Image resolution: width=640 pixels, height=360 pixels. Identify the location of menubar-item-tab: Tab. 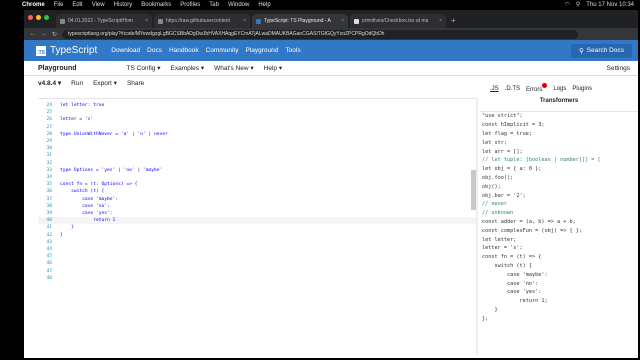
(214, 5).